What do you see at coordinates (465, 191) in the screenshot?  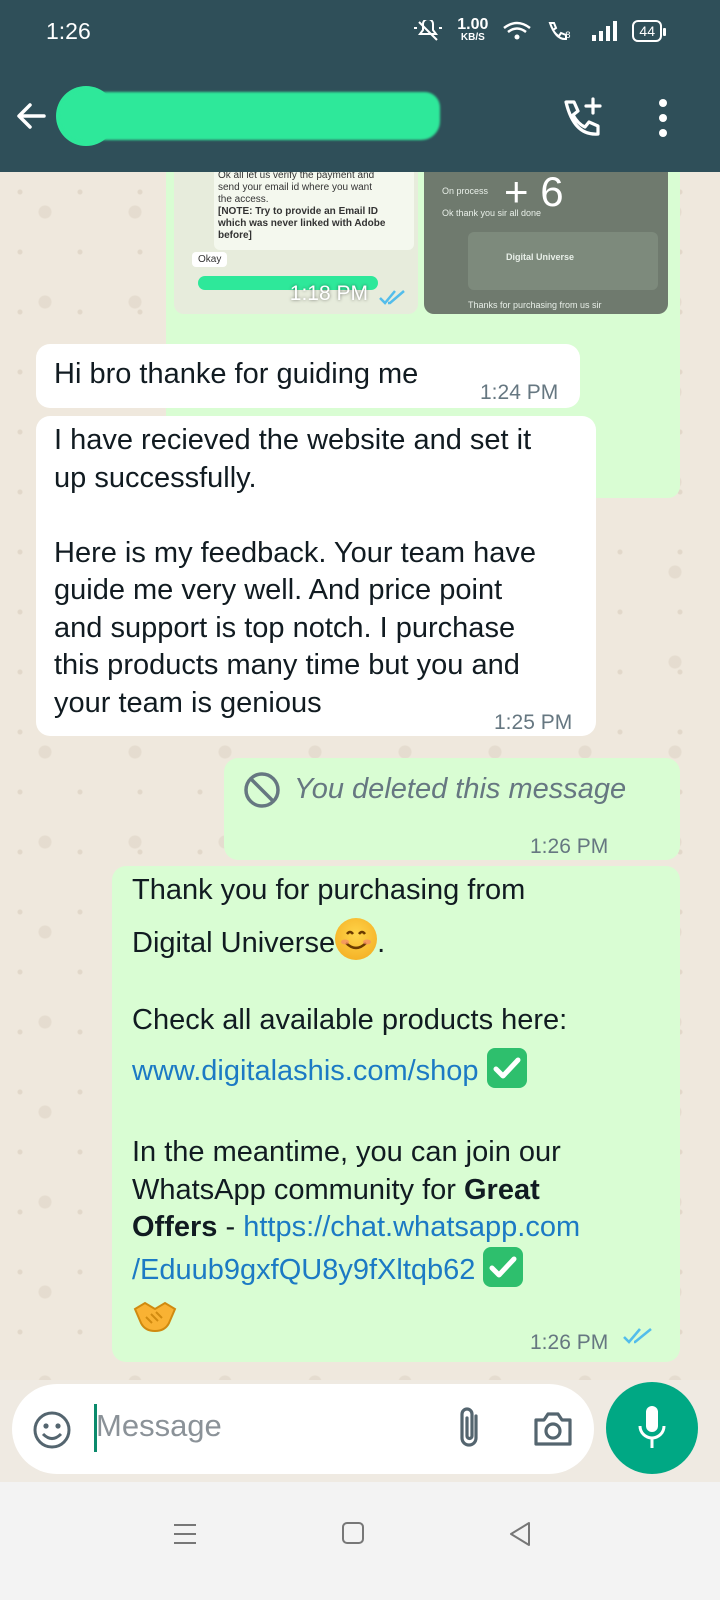 I see `preview-process: On process` at bounding box center [465, 191].